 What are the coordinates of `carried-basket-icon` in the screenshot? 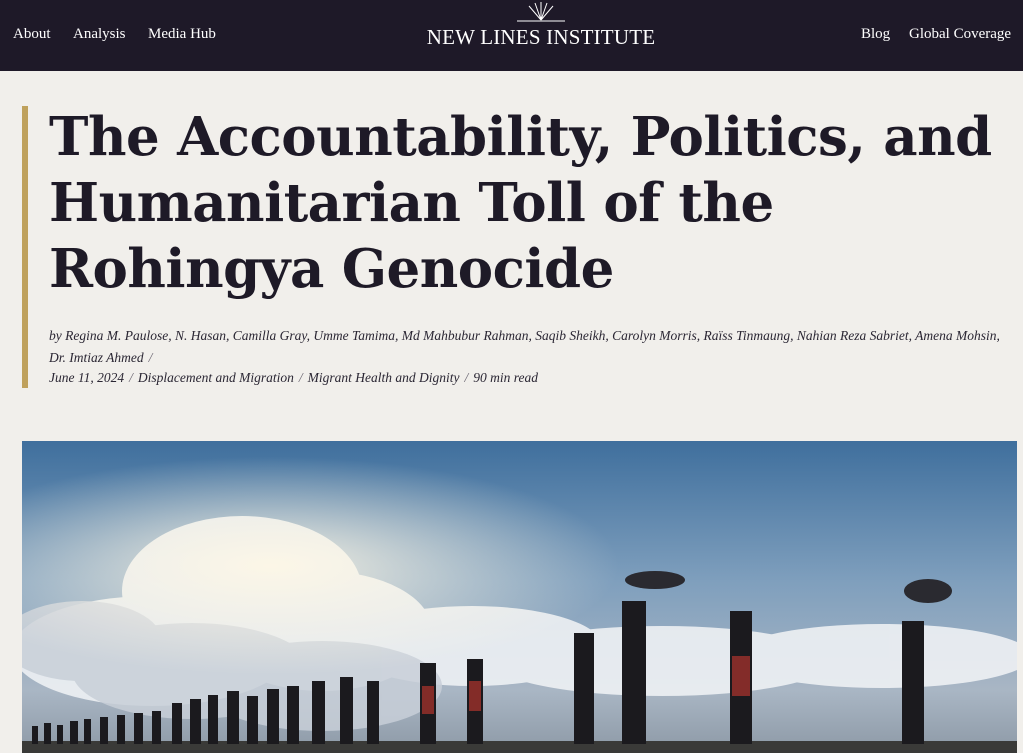 It's located at (655, 580).